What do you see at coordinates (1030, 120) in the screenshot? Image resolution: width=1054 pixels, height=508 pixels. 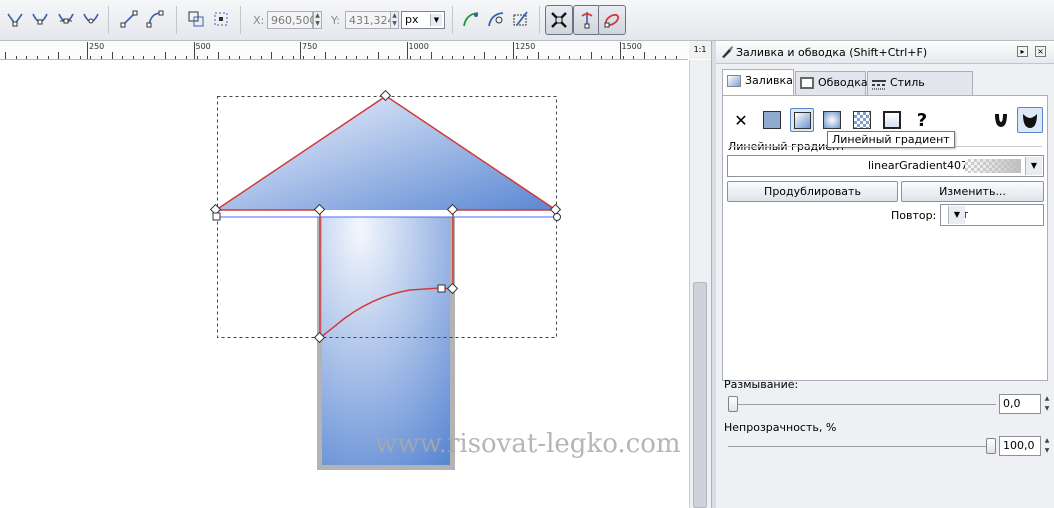 I see `fill-rule-nonzero-icon` at bounding box center [1030, 120].